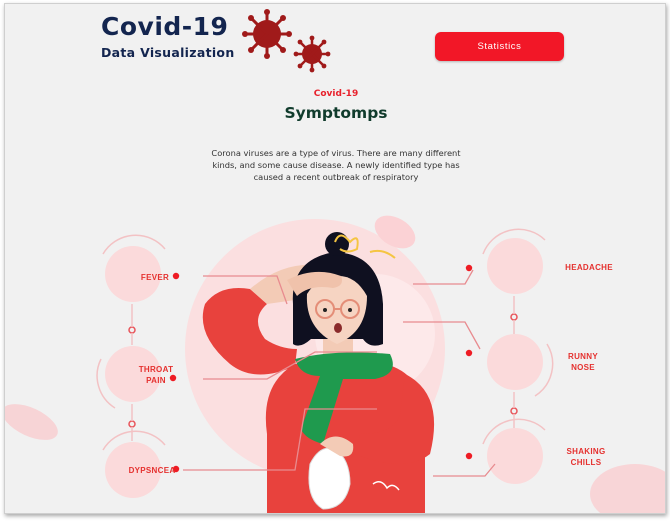  Describe the element at coordinates (155, 277) in the screenshot. I see `symptom-fever: FEVER` at that location.